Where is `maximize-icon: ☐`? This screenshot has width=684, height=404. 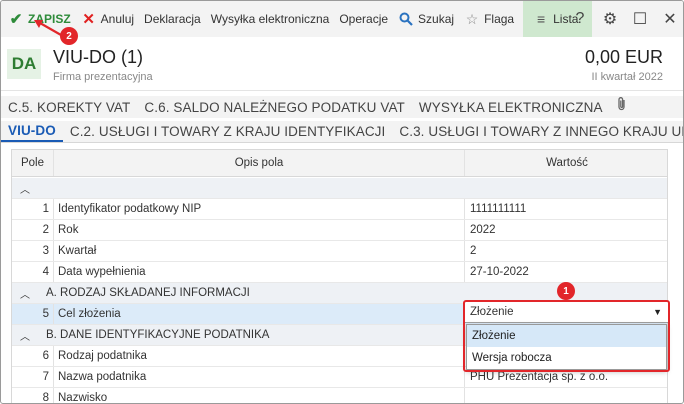
maximize-icon: ☐ is located at coordinates (640, 19).